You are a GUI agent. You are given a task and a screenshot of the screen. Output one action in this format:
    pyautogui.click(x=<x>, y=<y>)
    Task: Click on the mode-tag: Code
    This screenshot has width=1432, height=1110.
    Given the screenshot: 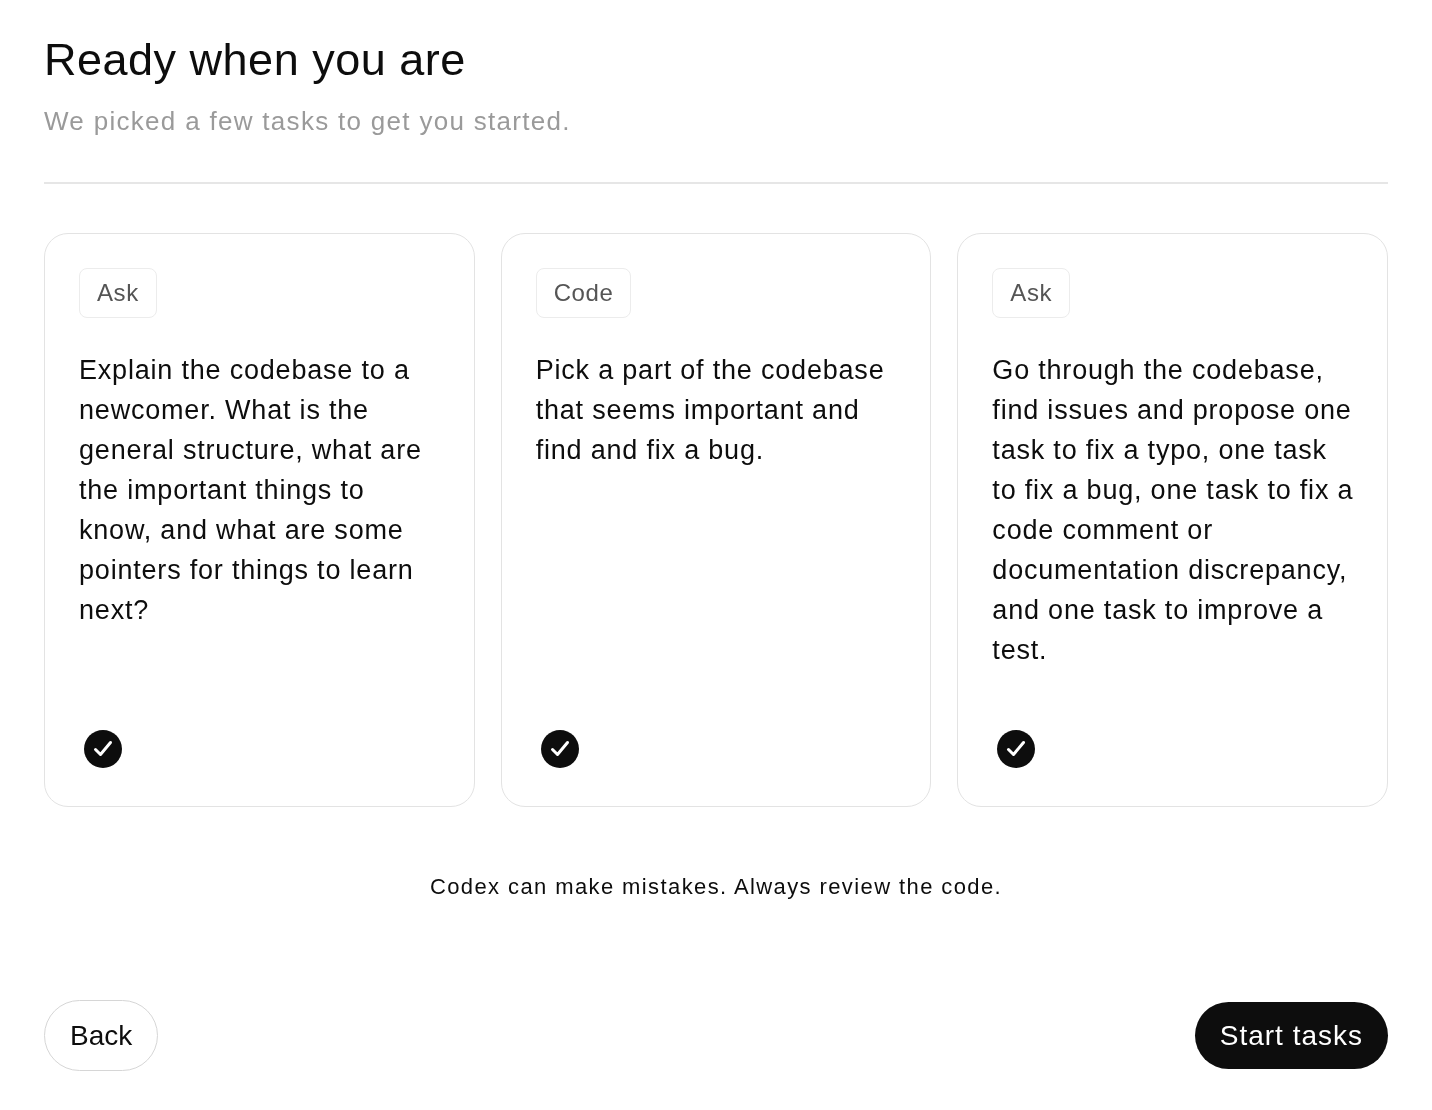 What is the action you would take?
    pyautogui.click(x=583, y=293)
    